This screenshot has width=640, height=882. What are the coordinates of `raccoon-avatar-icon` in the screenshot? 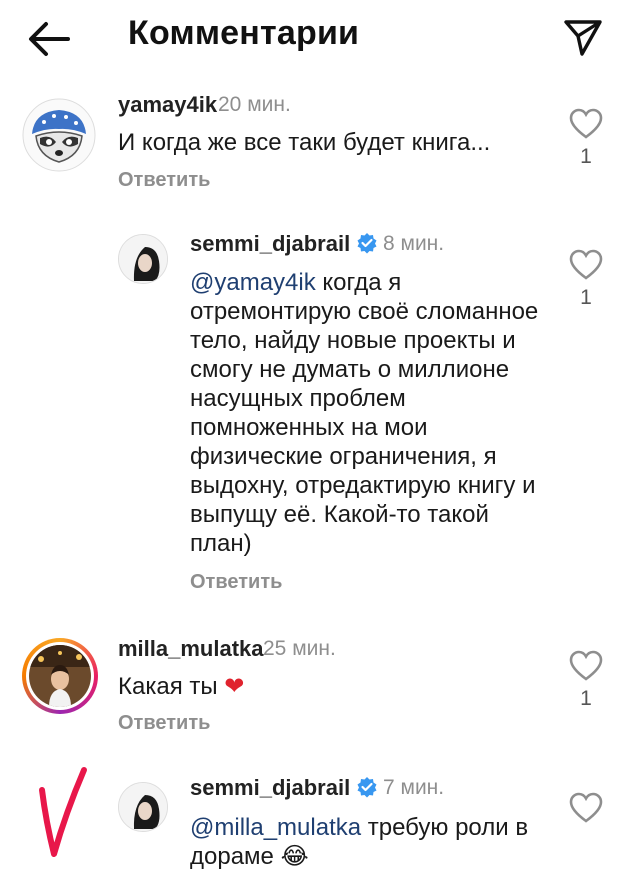 It's located at (59, 135).